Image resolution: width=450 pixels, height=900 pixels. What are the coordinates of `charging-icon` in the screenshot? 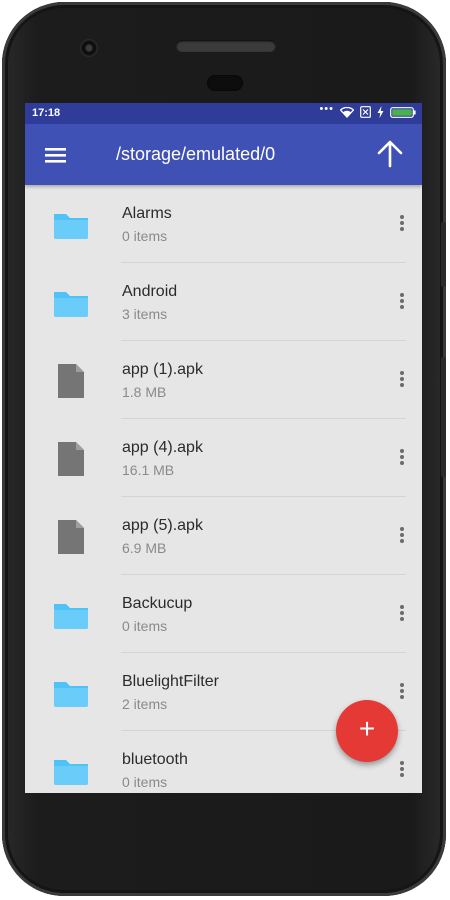 It's located at (380, 112).